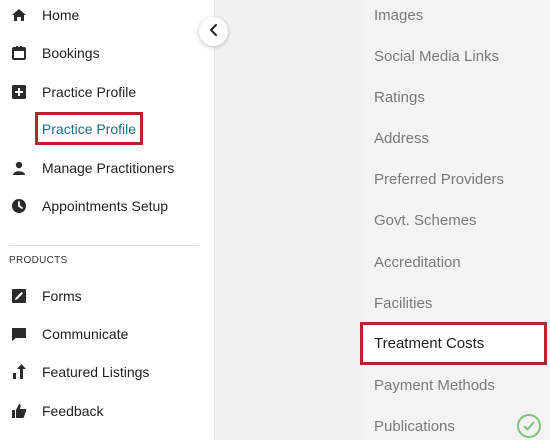 The height and width of the screenshot is (440, 550). I want to click on menu-item-address: Address, so click(401, 138).